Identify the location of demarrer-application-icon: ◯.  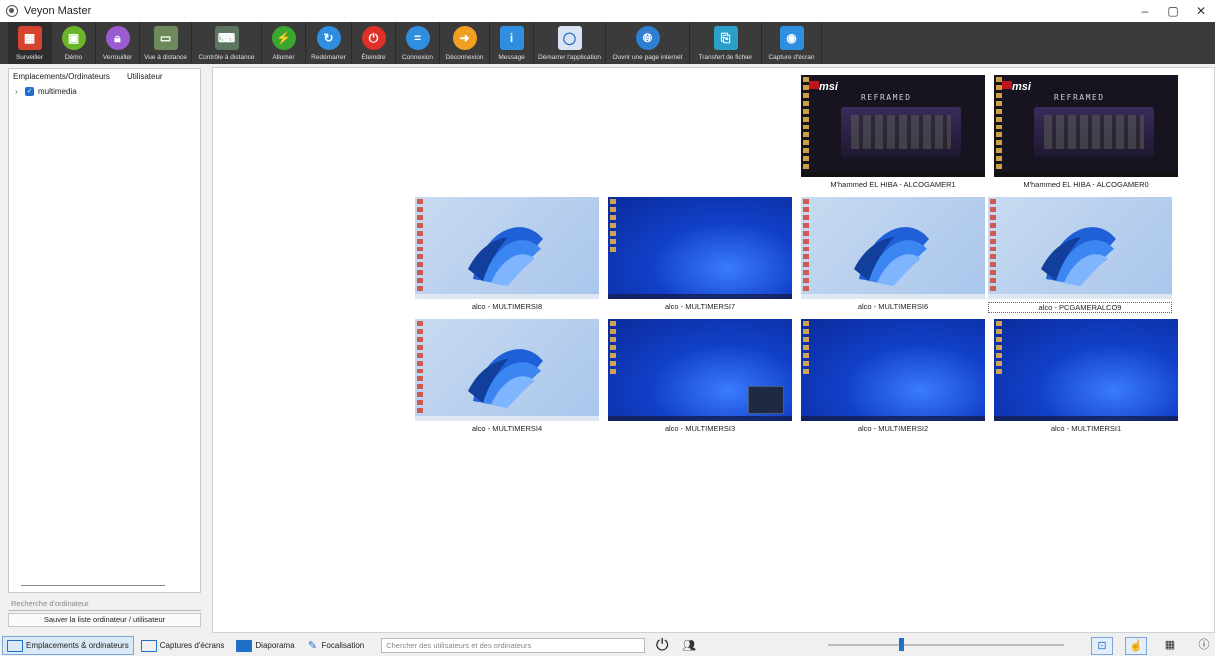
(569, 38).